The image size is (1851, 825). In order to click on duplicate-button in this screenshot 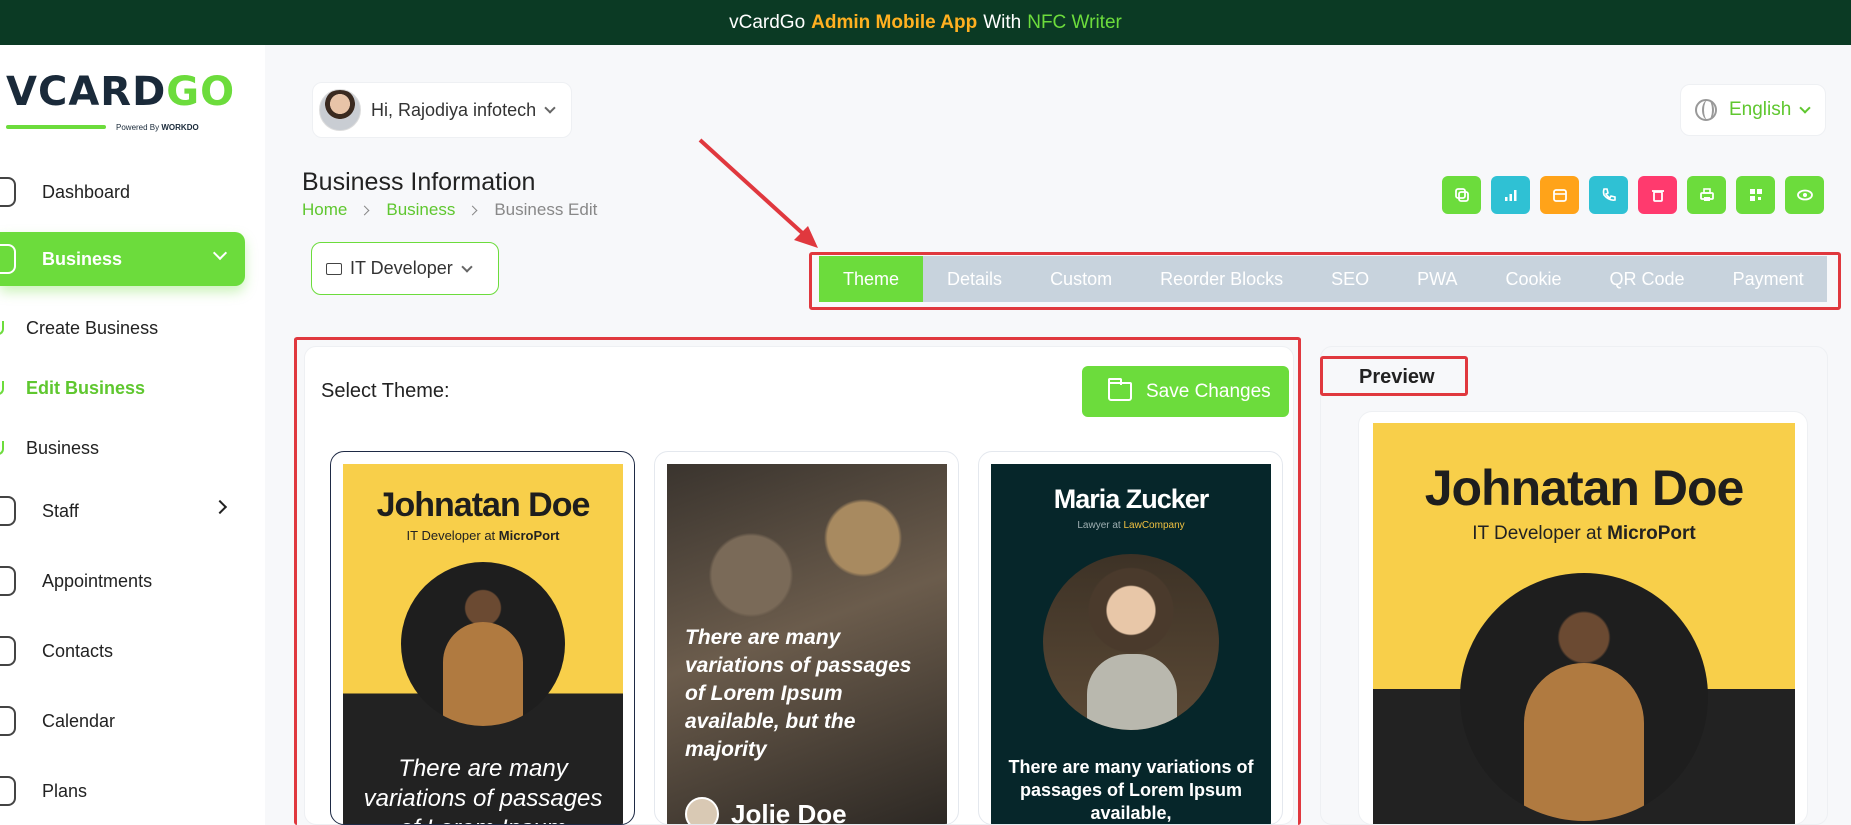, I will do `click(1461, 195)`.